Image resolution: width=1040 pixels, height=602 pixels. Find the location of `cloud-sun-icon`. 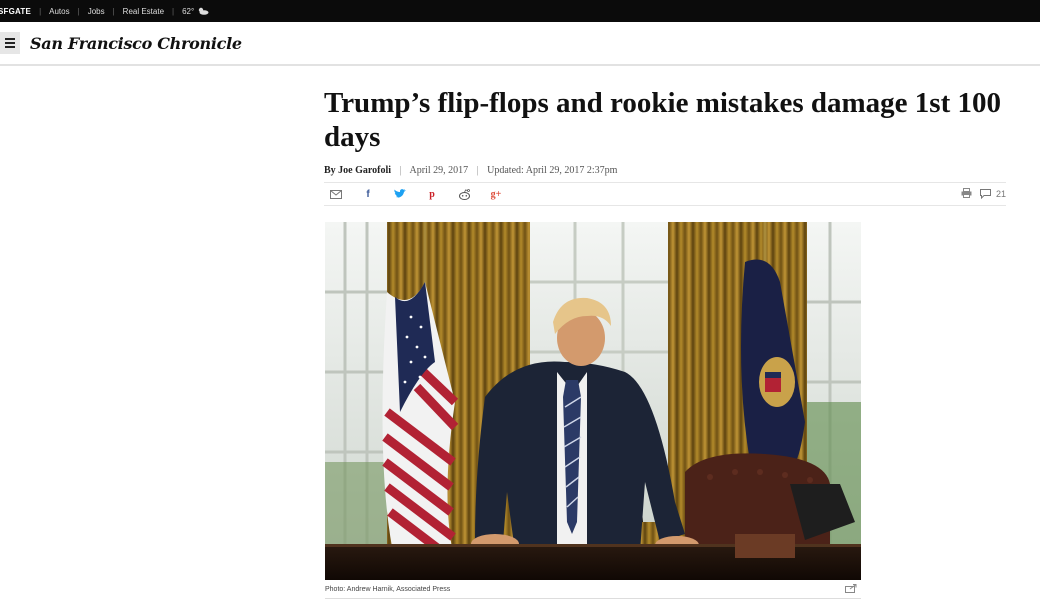

cloud-sun-icon is located at coordinates (204, 11).